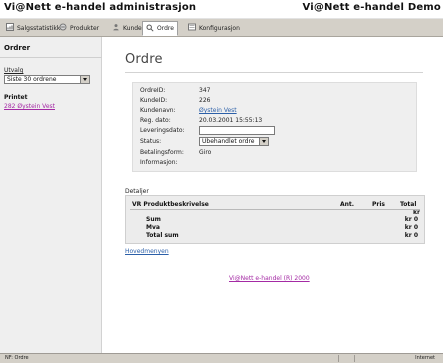  What do you see at coordinates (147, 251) in the screenshot?
I see `main-menu-link: Hovedmenyen` at bounding box center [147, 251].